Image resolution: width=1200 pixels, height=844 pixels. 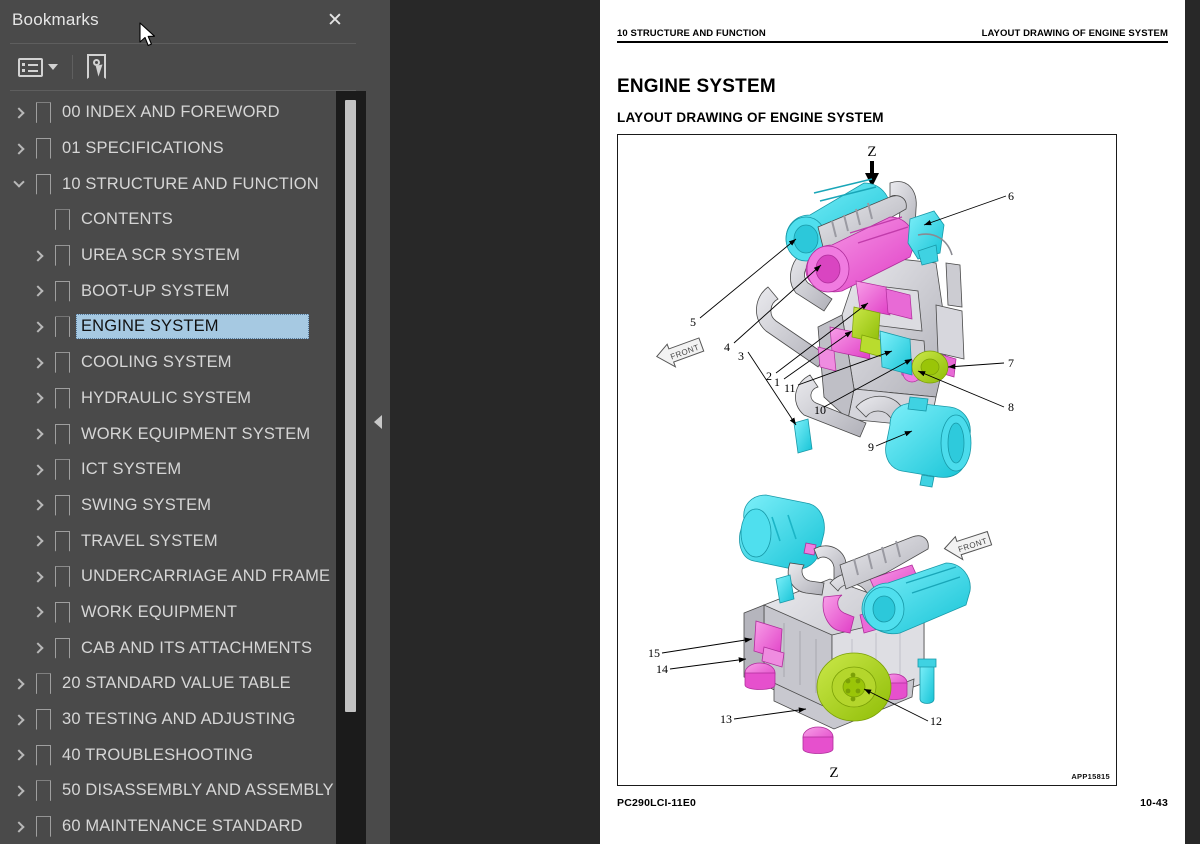 What do you see at coordinates (196, 433) in the screenshot?
I see `bookmark-label: WORK EQUIPMENT SYSTEM` at bounding box center [196, 433].